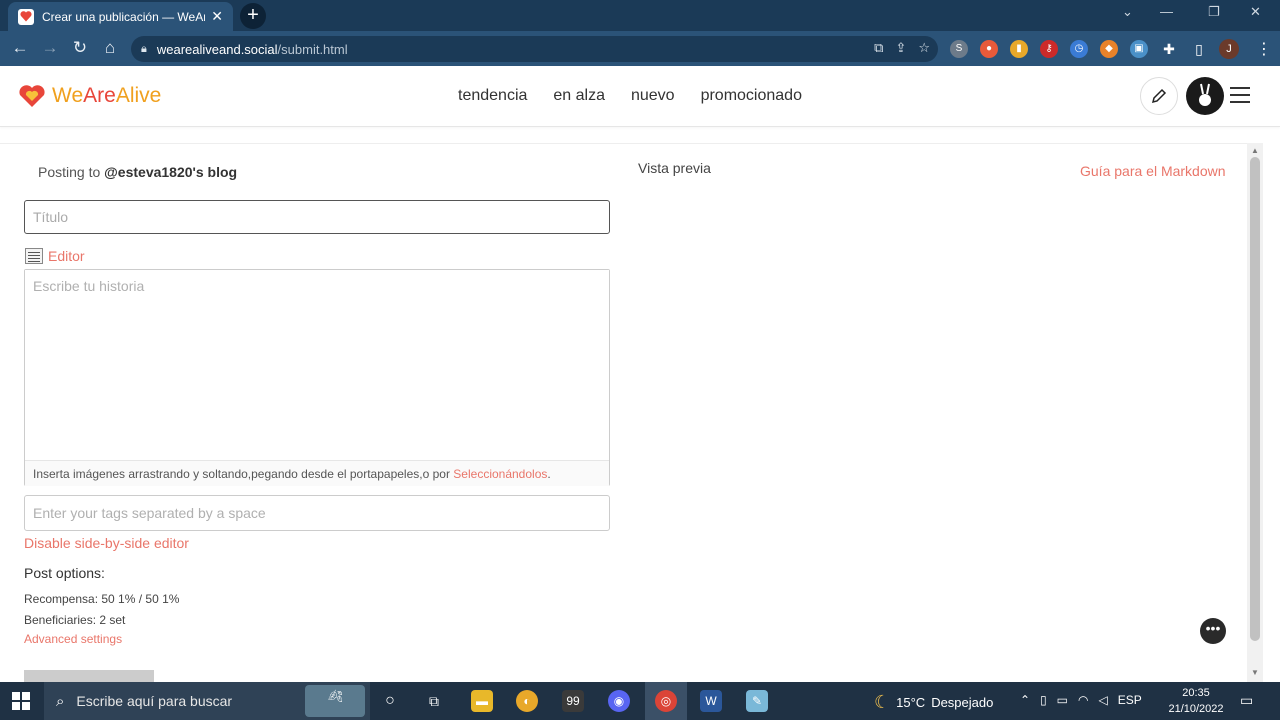  What do you see at coordinates (1130, 700) in the screenshot?
I see `language-indicator: ESP` at bounding box center [1130, 700].